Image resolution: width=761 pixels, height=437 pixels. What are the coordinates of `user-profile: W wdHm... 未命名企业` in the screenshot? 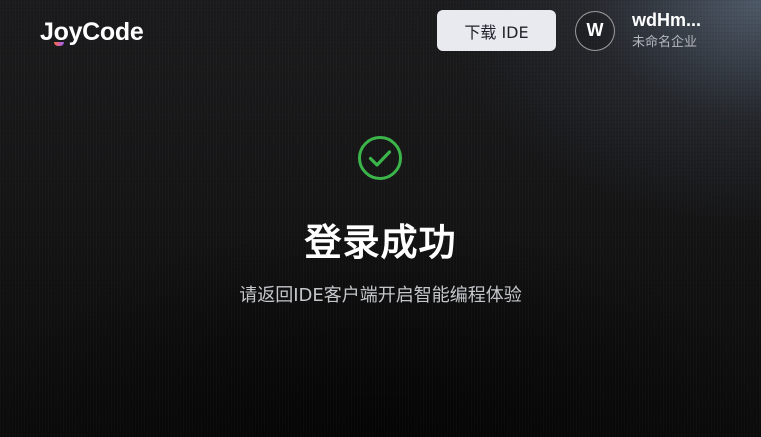 It's located at (638, 30).